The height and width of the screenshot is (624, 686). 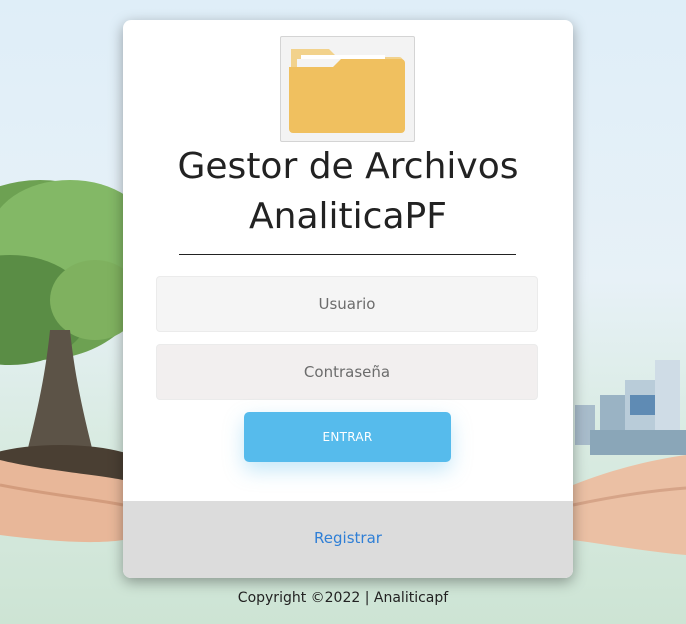 What do you see at coordinates (347, 437) in the screenshot?
I see `login-submit-button: ENTRAR` at bounding box center [347, 437].